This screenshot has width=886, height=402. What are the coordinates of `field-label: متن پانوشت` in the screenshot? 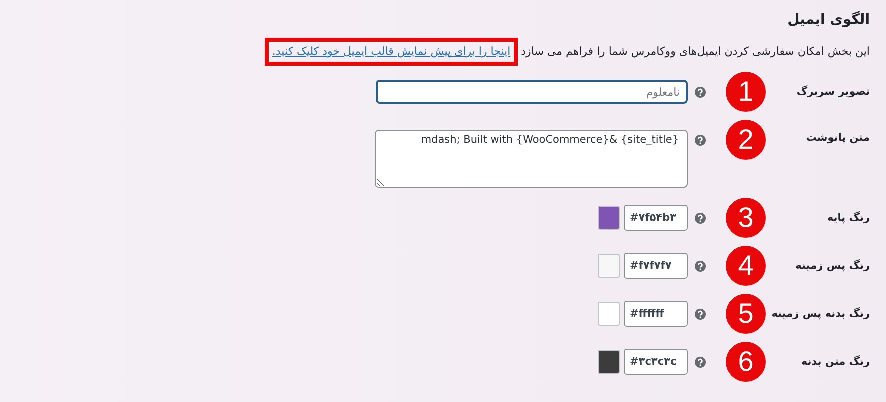 It's located at (837, 138).